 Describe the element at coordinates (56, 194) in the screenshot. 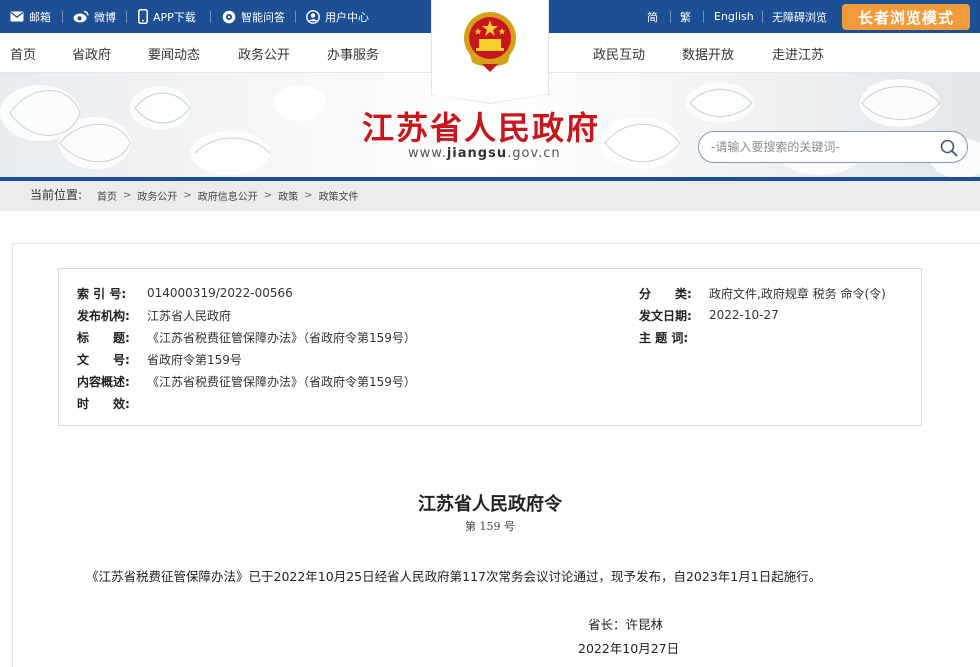

I see `breadcrumb-label: 当前位置:` at that location.